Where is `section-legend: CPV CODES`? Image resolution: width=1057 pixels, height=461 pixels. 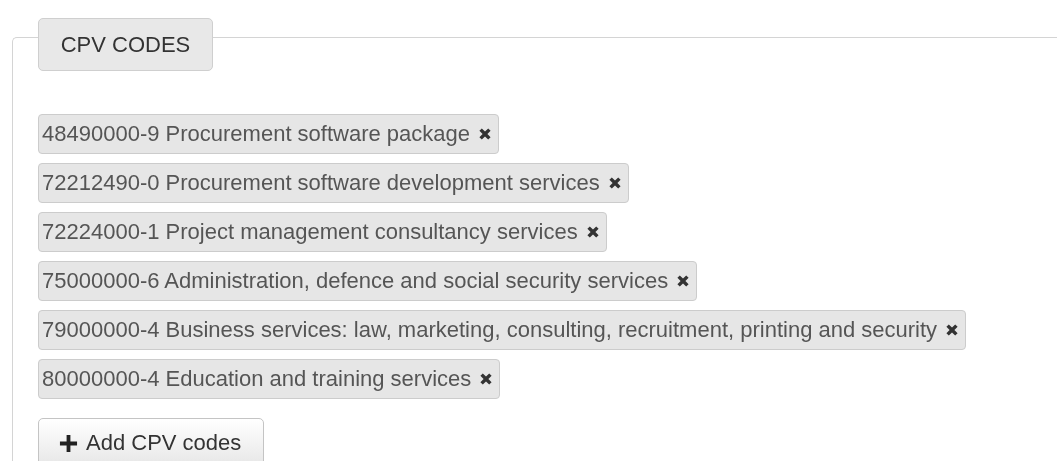 section-legend: CPV CODES is located at coordinates (125, 44).